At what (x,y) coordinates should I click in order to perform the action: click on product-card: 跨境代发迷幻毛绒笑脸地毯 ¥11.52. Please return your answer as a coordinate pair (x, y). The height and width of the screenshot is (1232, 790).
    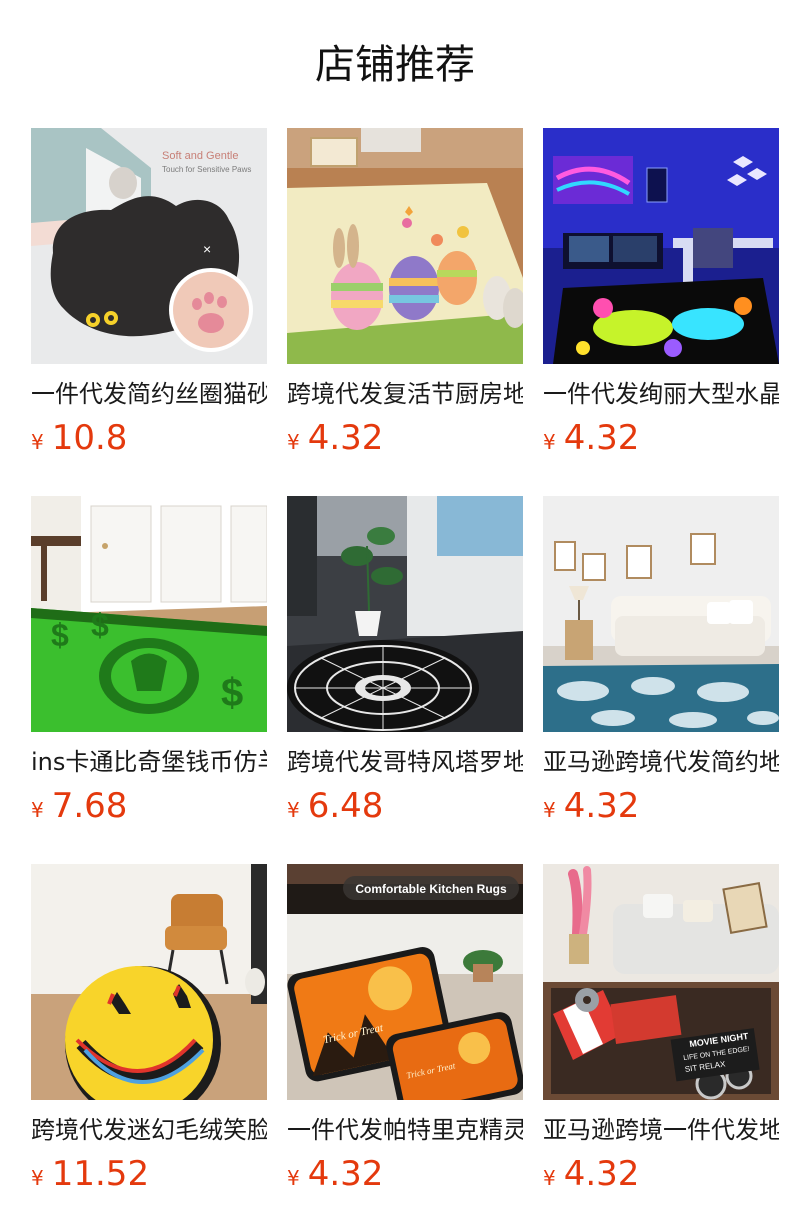
    Looking at the image, I should click on (149, 1048).